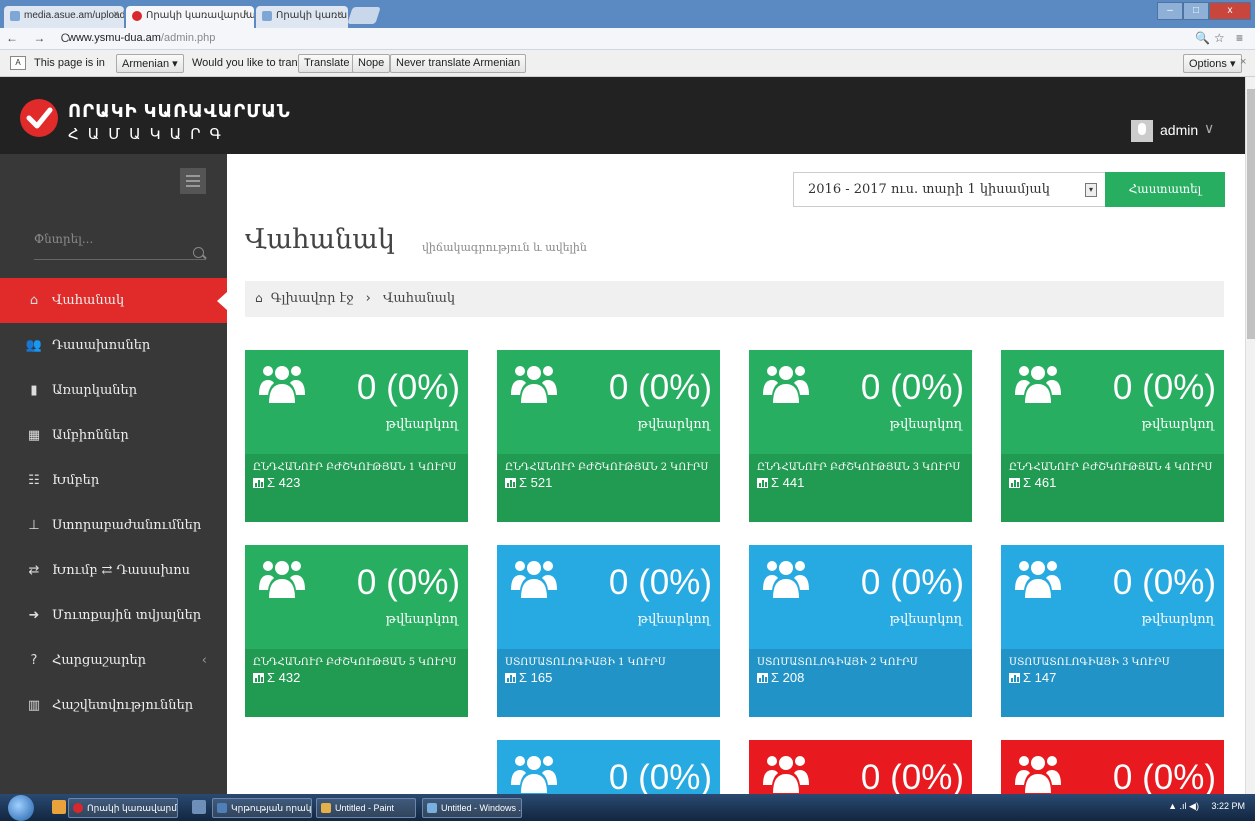 The image size is (1255, 821). I want to click on logo-check-icon, so click(39, 118).